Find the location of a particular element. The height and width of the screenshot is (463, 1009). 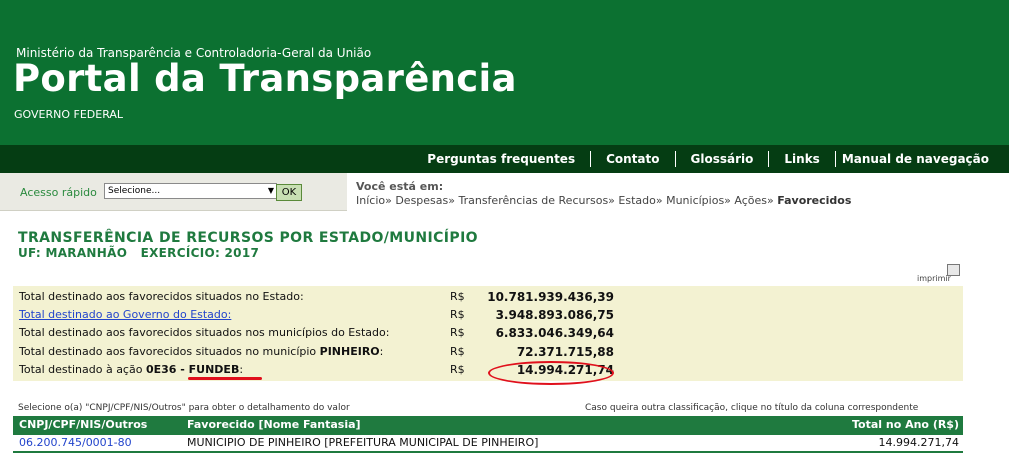

total-value: 14.994.271,74 is located at coordinates (918, 442).